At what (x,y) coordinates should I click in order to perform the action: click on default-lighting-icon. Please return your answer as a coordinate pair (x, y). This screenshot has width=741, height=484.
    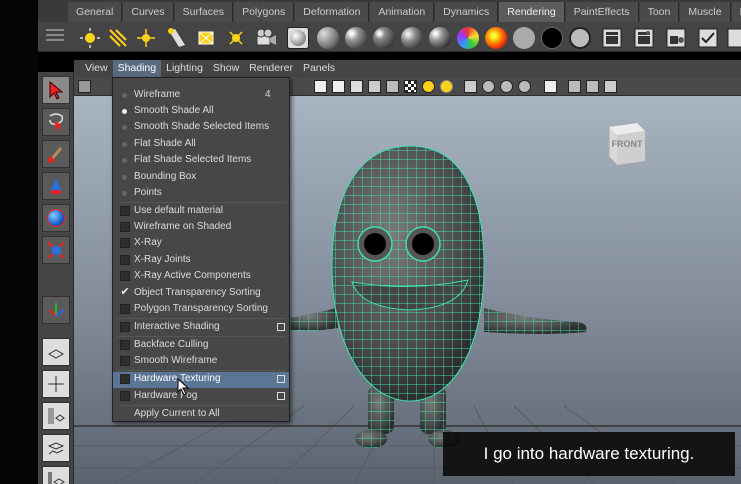
    Looking at the image, I should click on (428, 86).